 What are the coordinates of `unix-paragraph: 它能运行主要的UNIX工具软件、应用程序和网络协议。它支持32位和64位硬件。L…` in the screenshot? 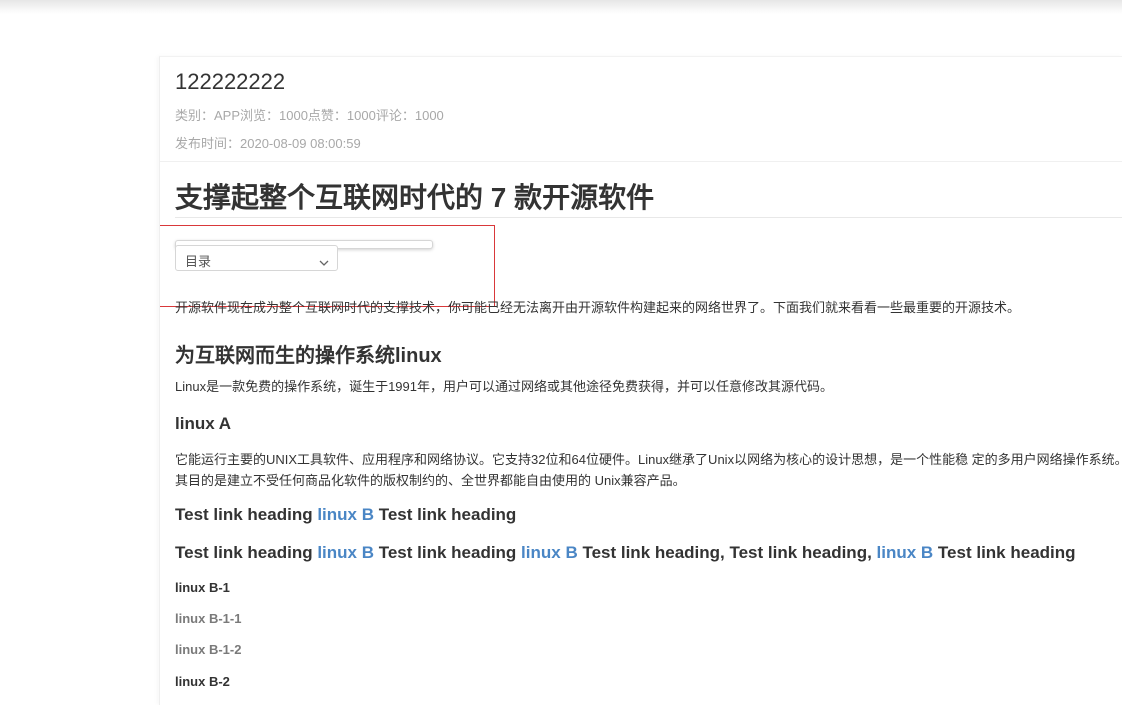 It's located at (648, 470).